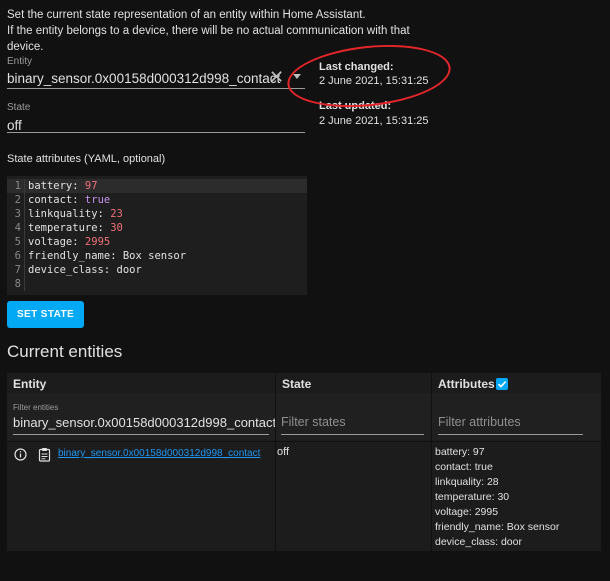 The height and width of the screenshot is (581, 610). Describe the element at coordinates (66, 270) in the screenshot. I see `yaml-key: device_class` at that location.